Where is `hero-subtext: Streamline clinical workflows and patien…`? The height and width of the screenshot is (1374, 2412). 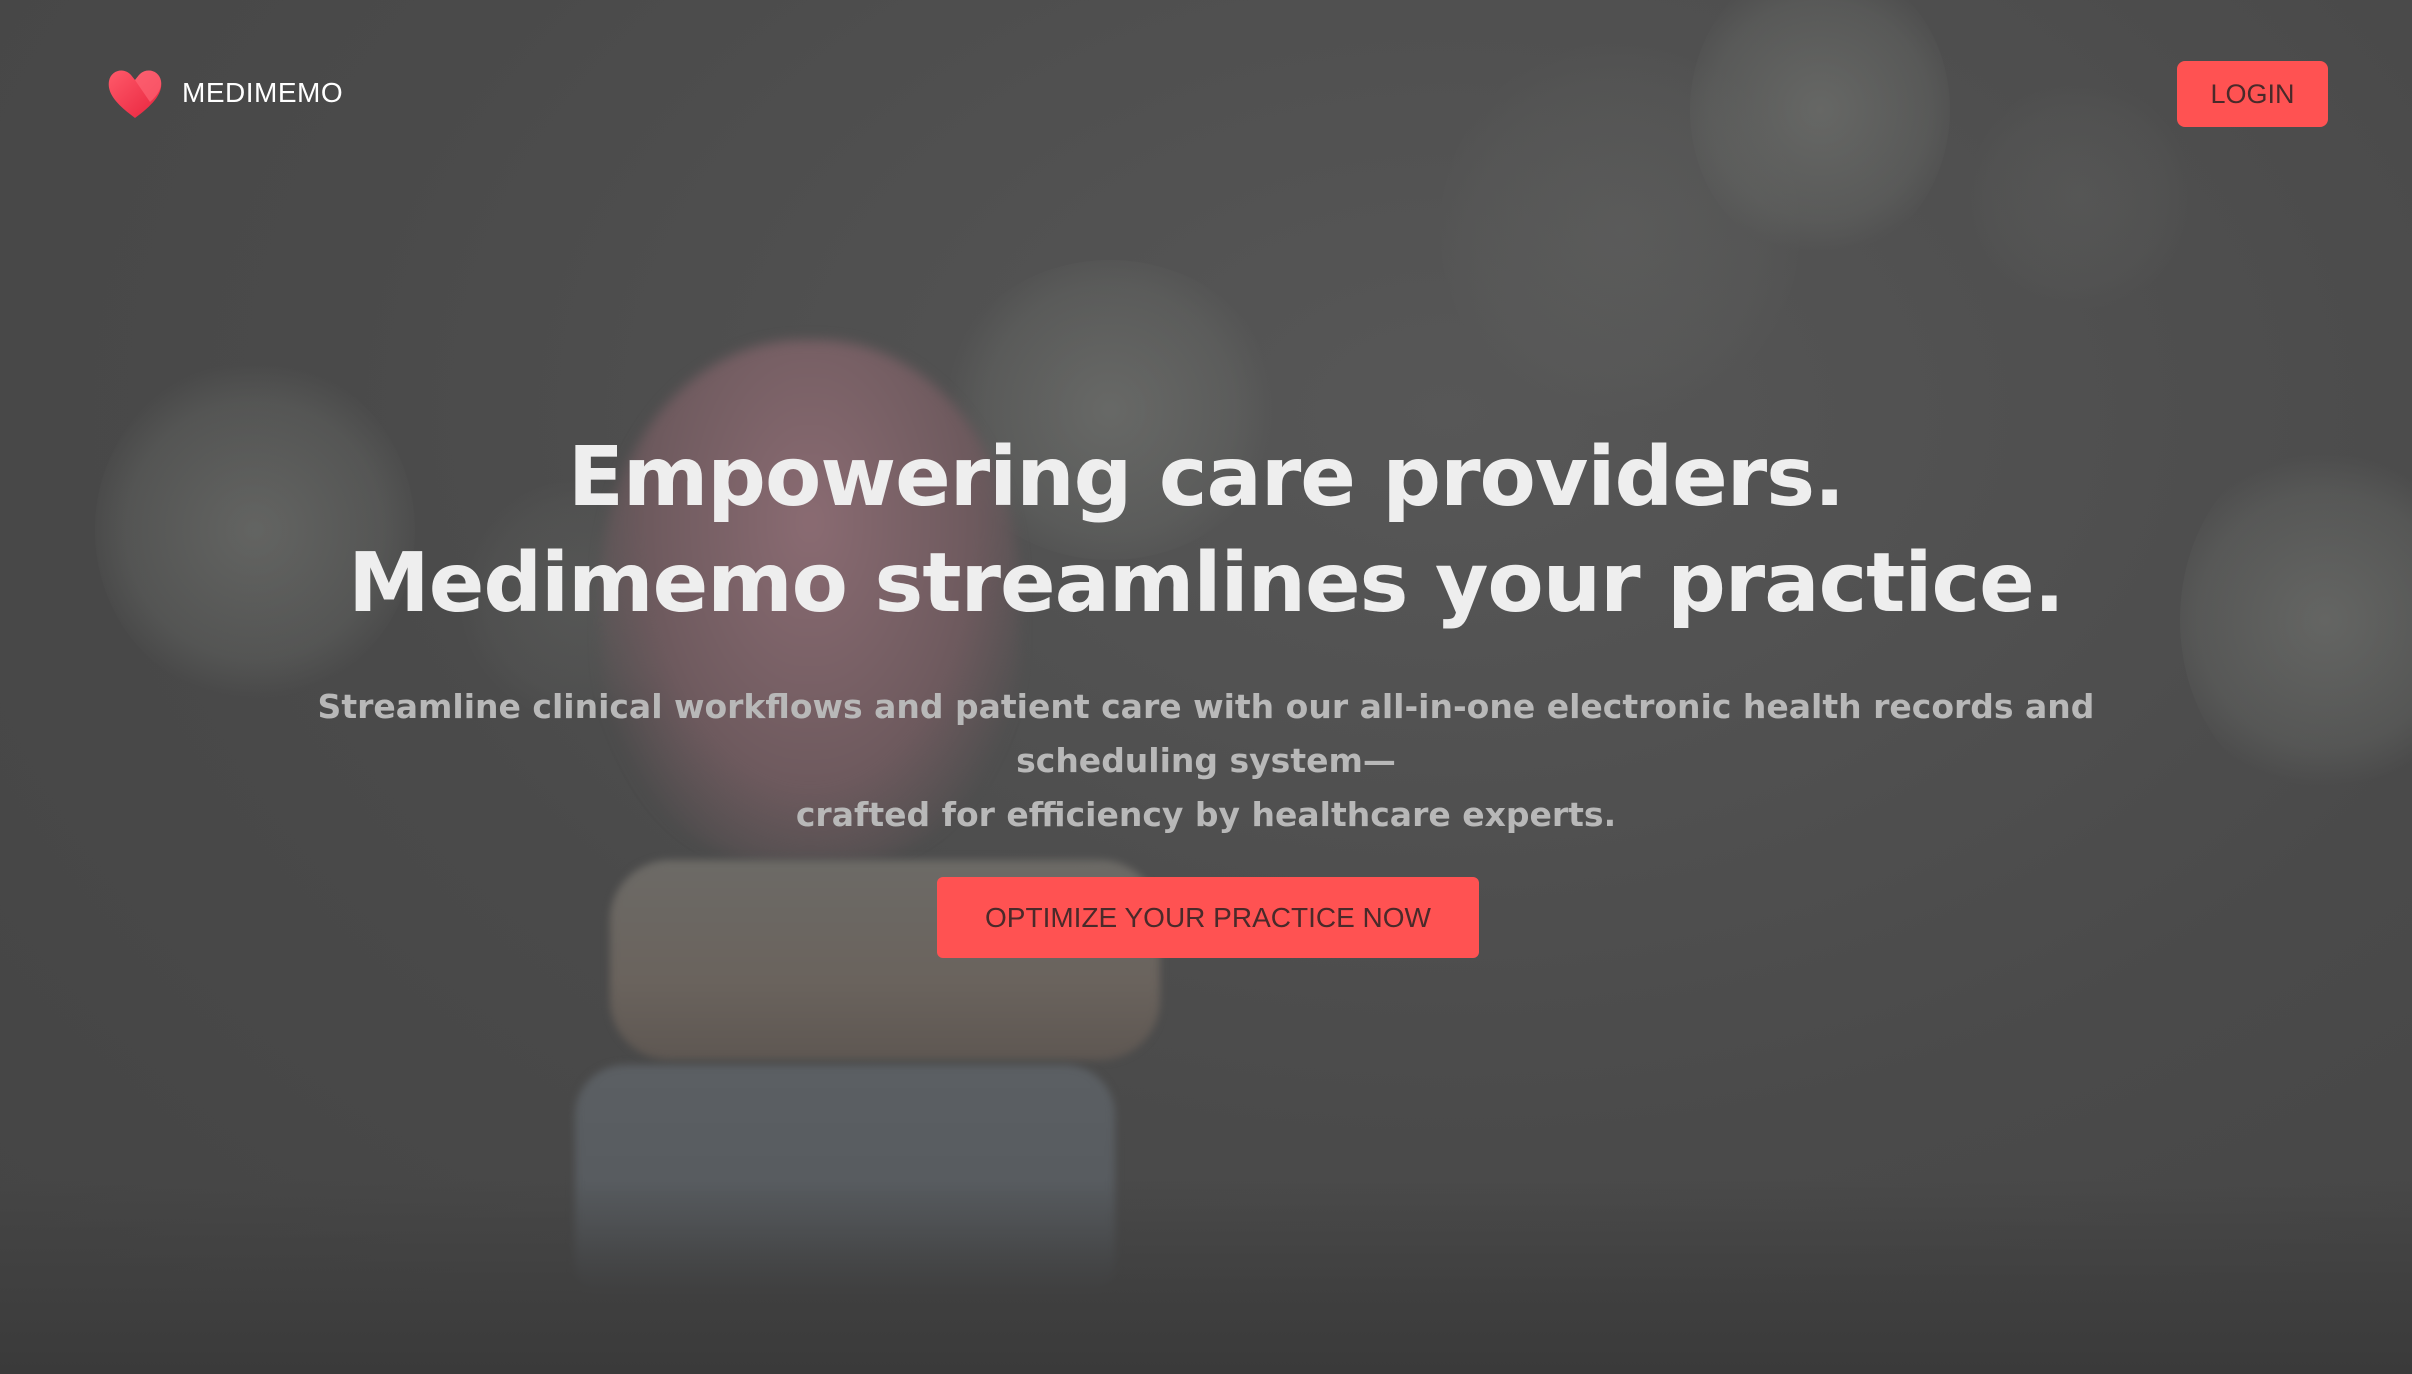 hero-subtext: Streamline clinical workflows and patien… is located at coordinates (1206, 761).